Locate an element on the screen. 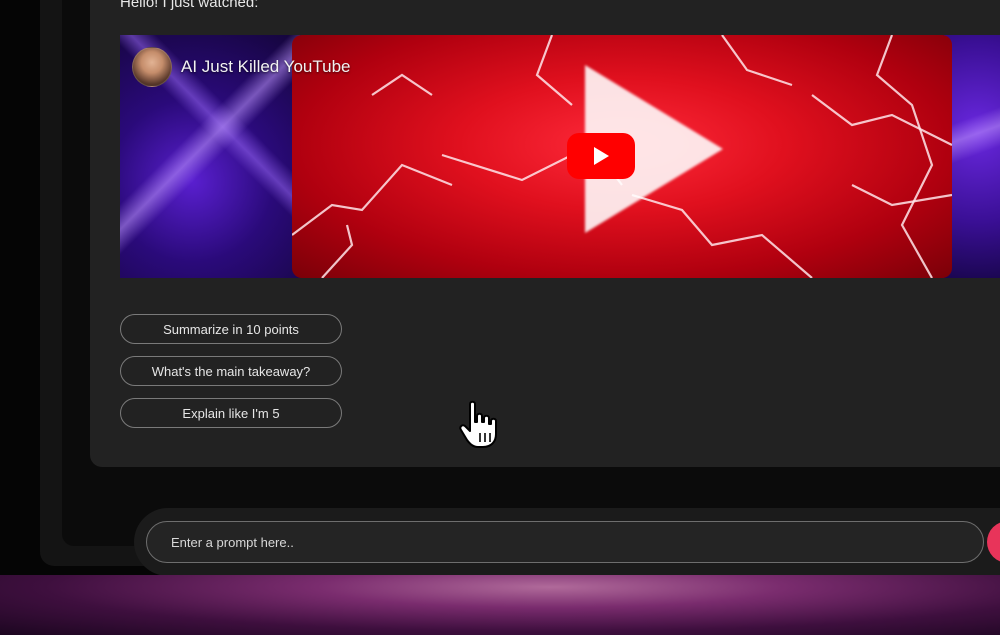 The width and height of the screenshot is (1000, 635). play-icon is located at coordinates (601, 156).